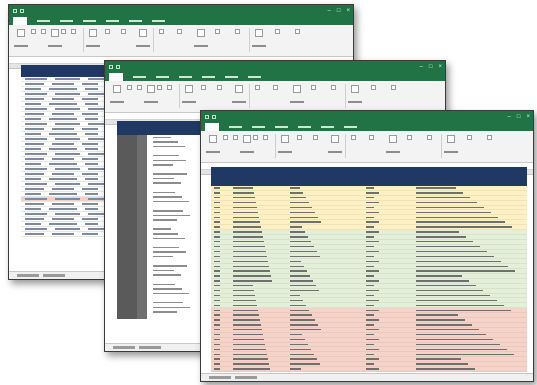 The image size is (537, 385). I want to click on tab-file, so click(212, 127).